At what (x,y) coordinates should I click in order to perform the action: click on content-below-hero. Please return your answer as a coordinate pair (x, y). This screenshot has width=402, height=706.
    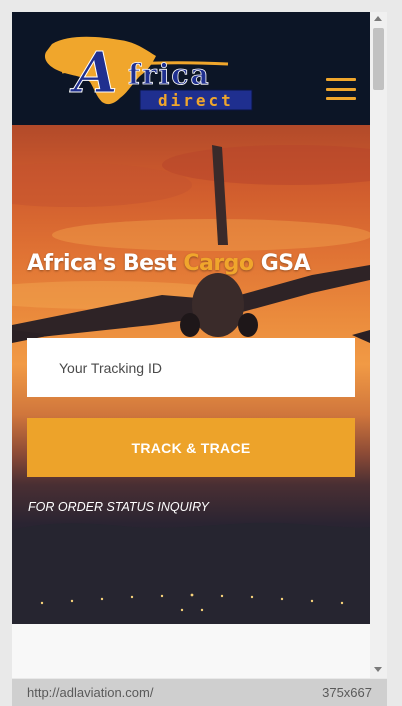
    Looking at the image, I should click on (191, 651).